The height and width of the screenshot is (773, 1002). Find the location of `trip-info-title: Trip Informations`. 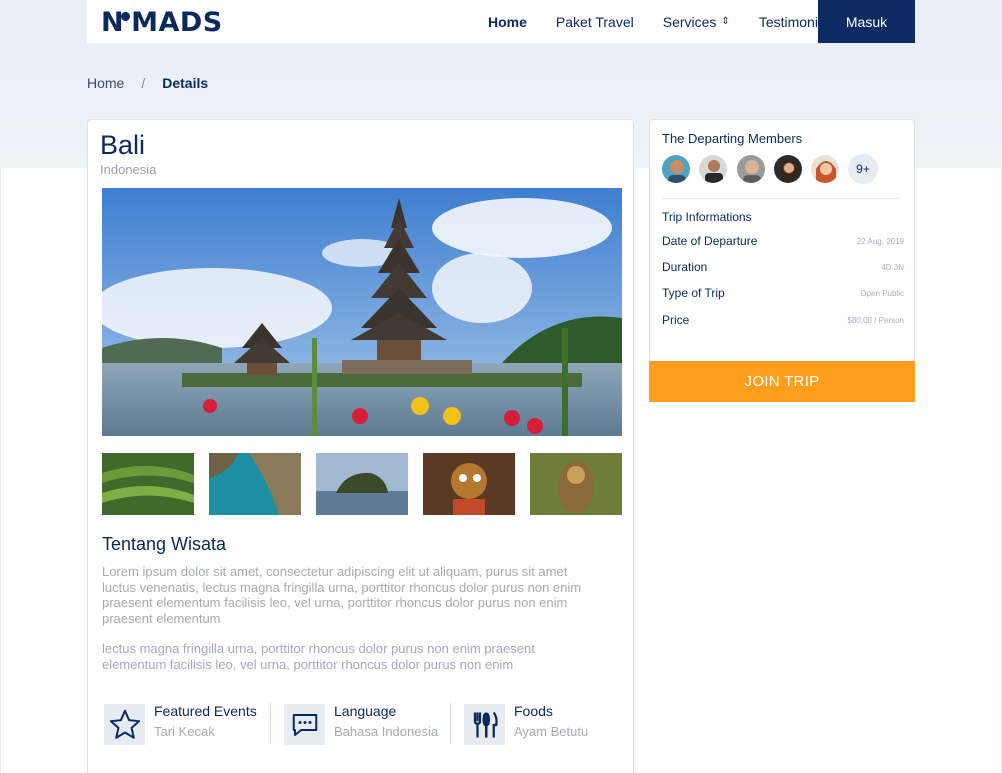

trip-info-title: Trip Informations is located at coordinates (707, 217).